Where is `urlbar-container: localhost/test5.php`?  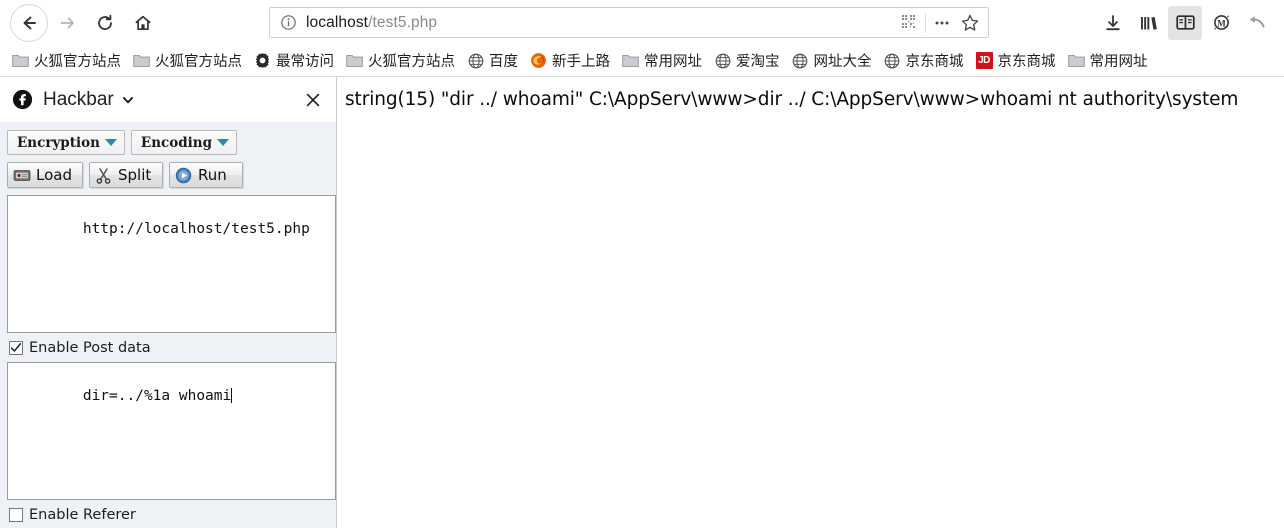 urlbar-container: localhost/test5.php is located at coordinates (629, 22).